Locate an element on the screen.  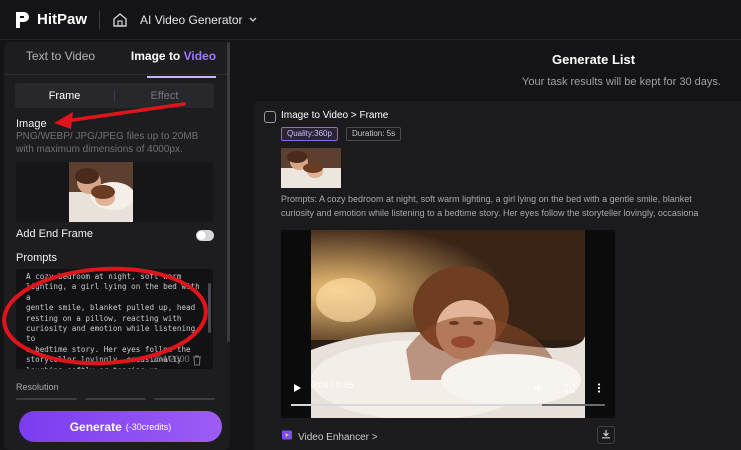
tab-image-label-accent: Video is located at coordinates (200, 56).